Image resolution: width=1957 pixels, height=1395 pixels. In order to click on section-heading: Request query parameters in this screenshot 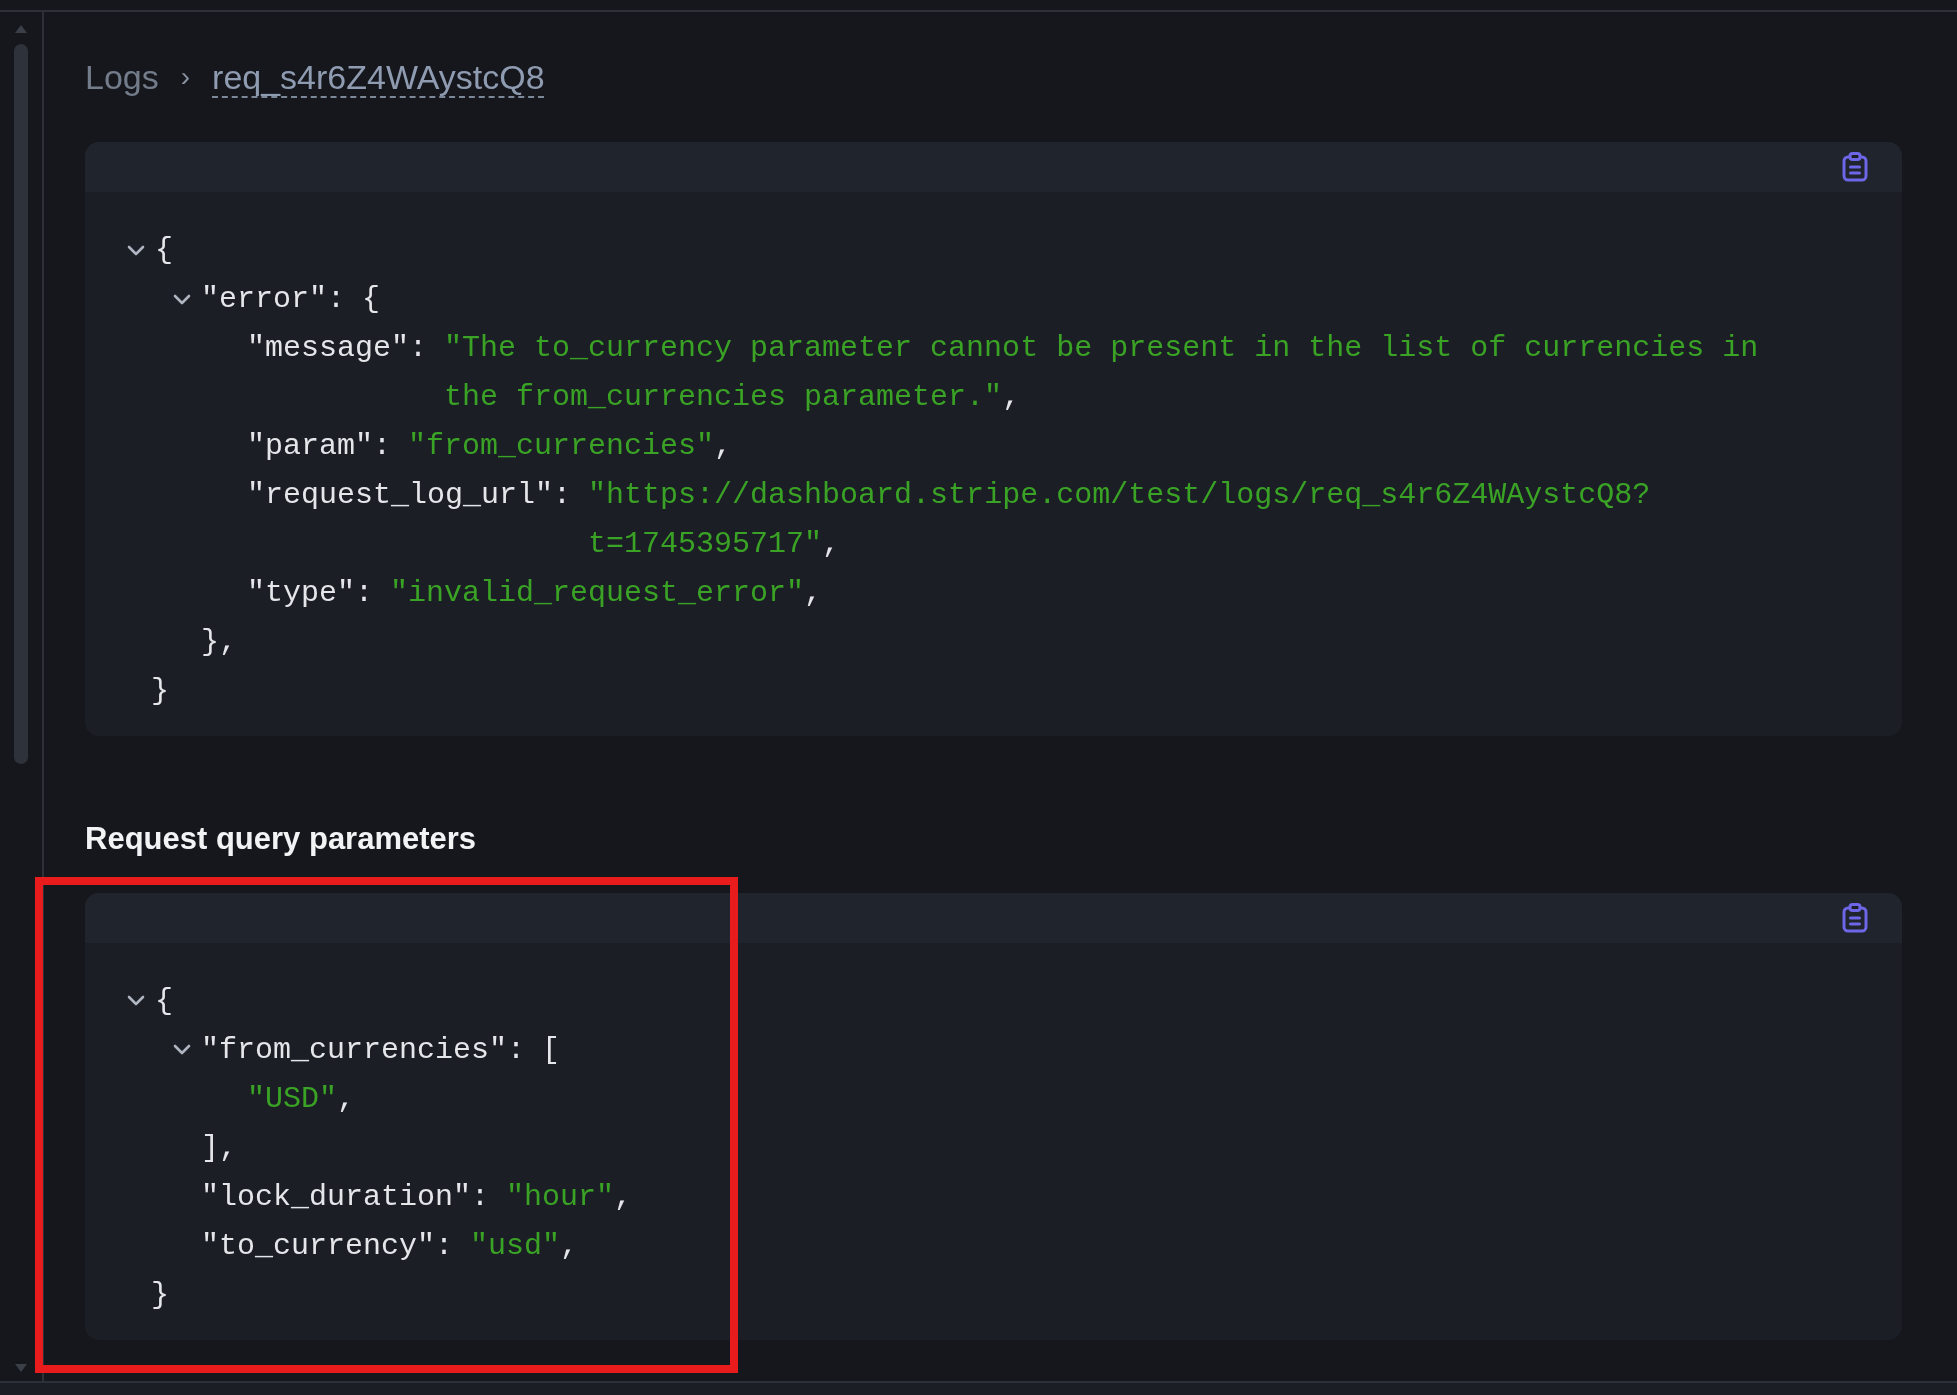, I will do `click(281, 839)`.